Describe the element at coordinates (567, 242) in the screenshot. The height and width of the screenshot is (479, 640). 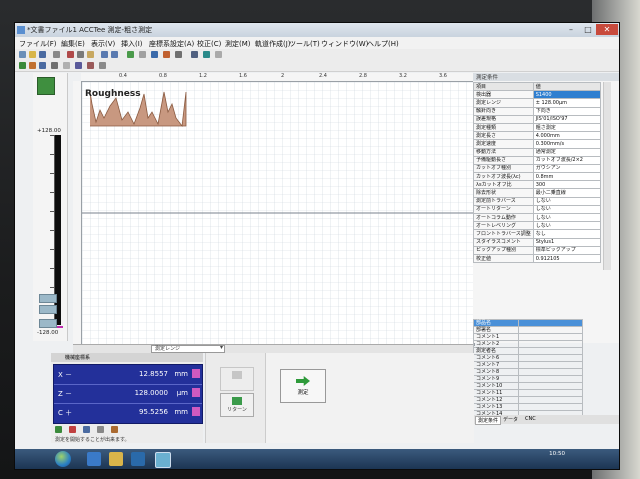
I see `parameter-value: Stylus1` at that location.